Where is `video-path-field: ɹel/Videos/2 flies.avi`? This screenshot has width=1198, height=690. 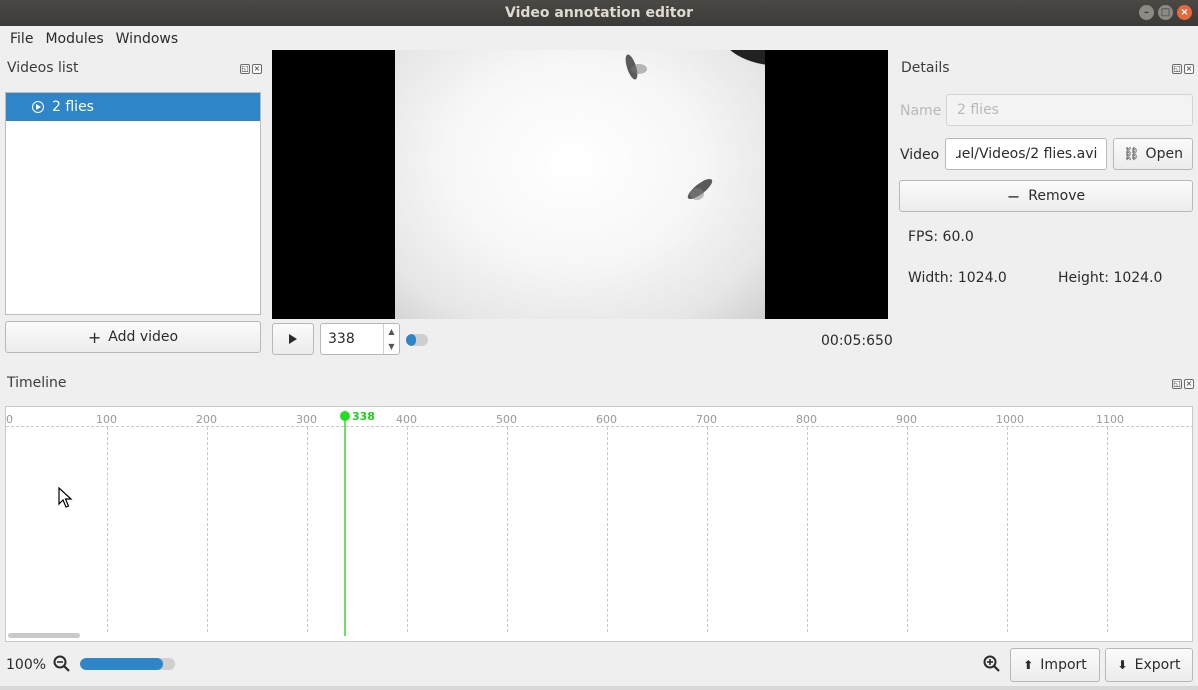 video-path-field: ɹel/Videos/2 flies.avi is located at coordinates (1026, 154).